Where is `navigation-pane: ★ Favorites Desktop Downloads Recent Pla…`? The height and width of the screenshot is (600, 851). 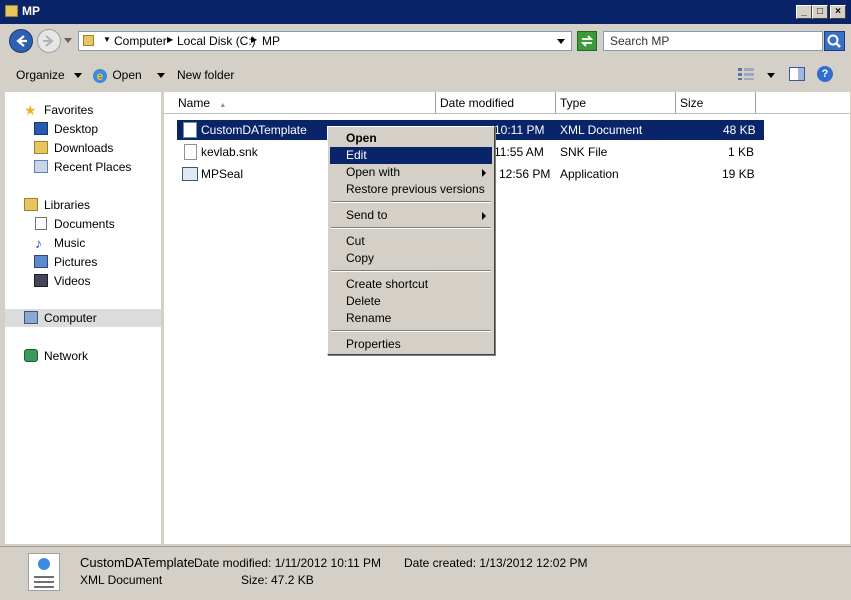 navigation-pane: ★ Favorites Desktop Downloads Recent Pla… is located at coordinates (83, 318).